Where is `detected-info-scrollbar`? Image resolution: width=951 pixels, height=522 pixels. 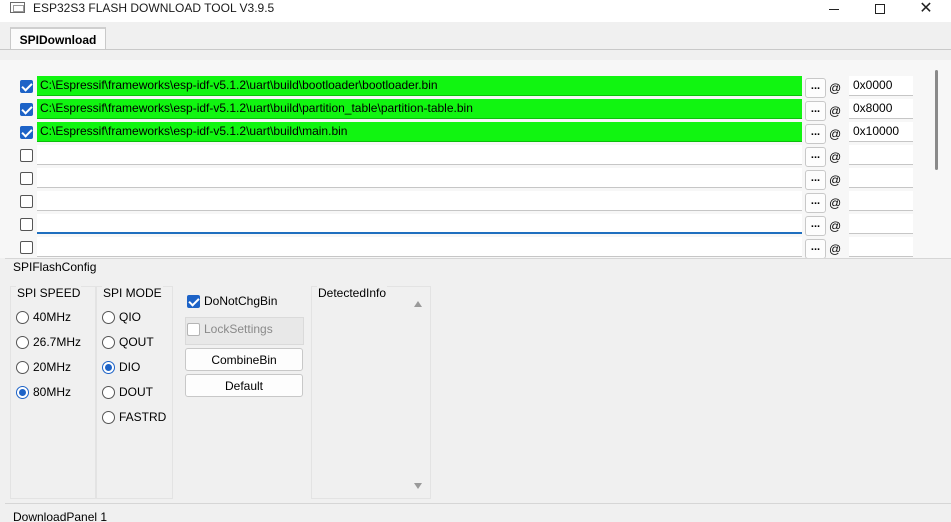
detected-info-scrollbar is located at coordinates (418, 397).